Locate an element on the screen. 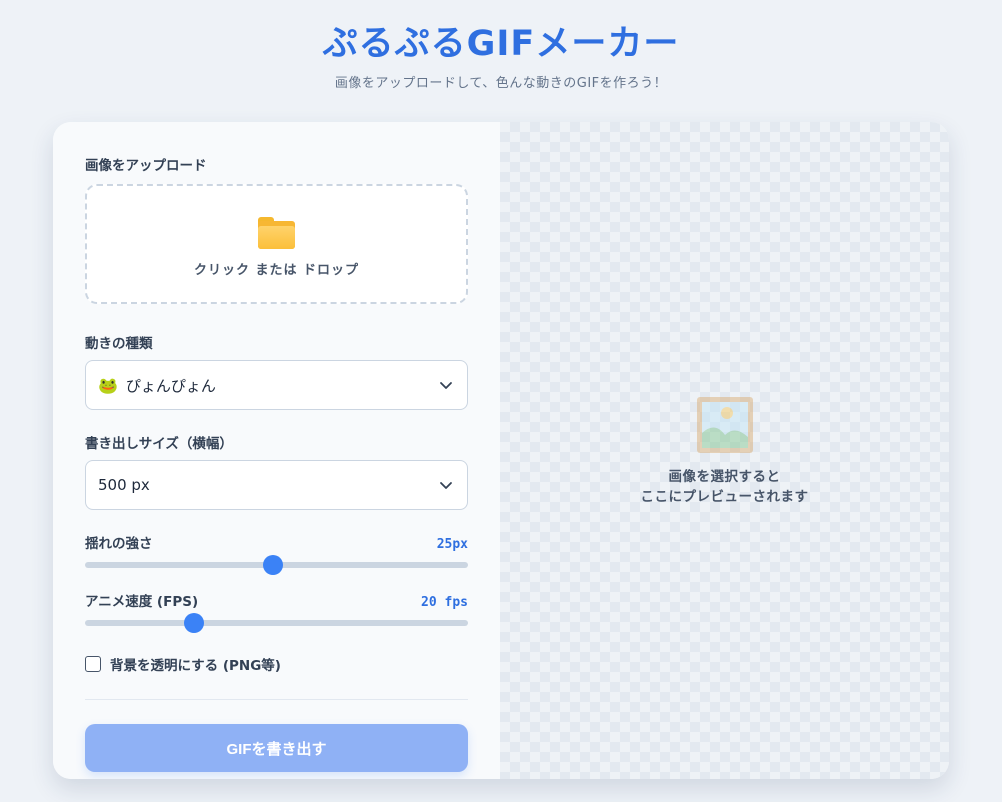  shake-slider-thumb is located at coordinates (272, 565).